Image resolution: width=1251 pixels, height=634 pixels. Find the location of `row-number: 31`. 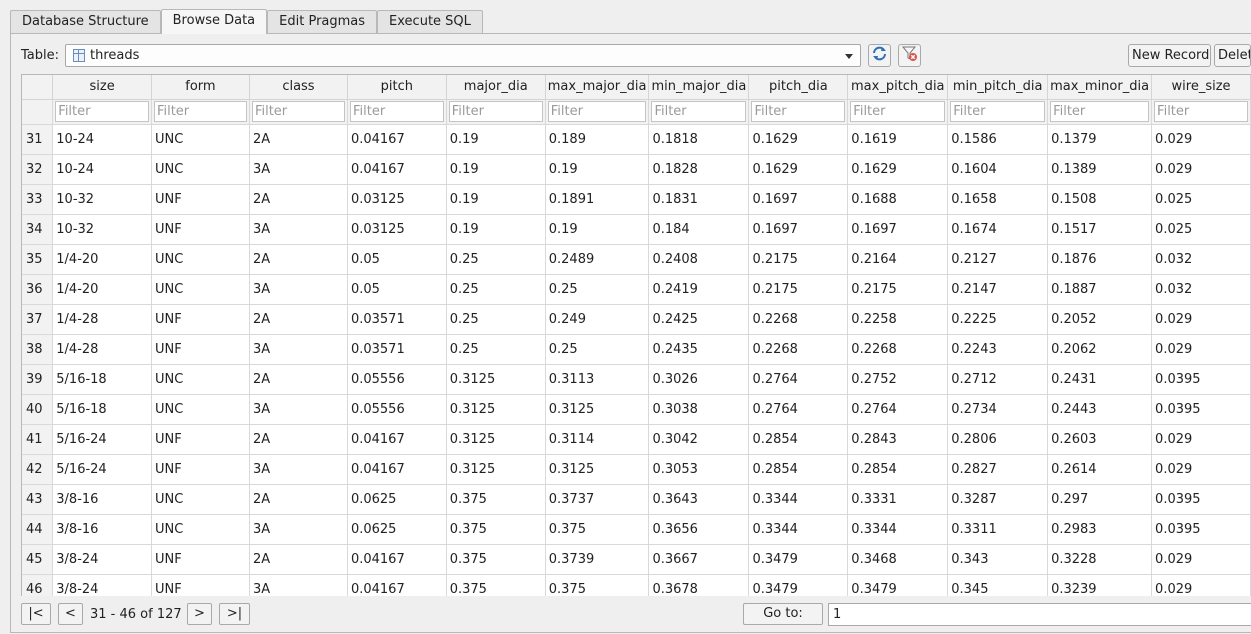

row-number: 31 is located at coordinates (38, 139).